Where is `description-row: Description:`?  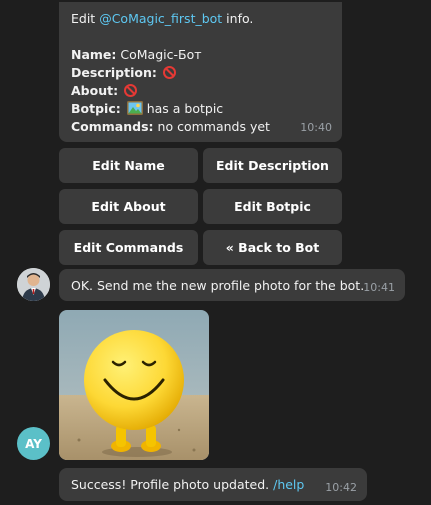
description-row: Description: is located at coordinates (200, 73).